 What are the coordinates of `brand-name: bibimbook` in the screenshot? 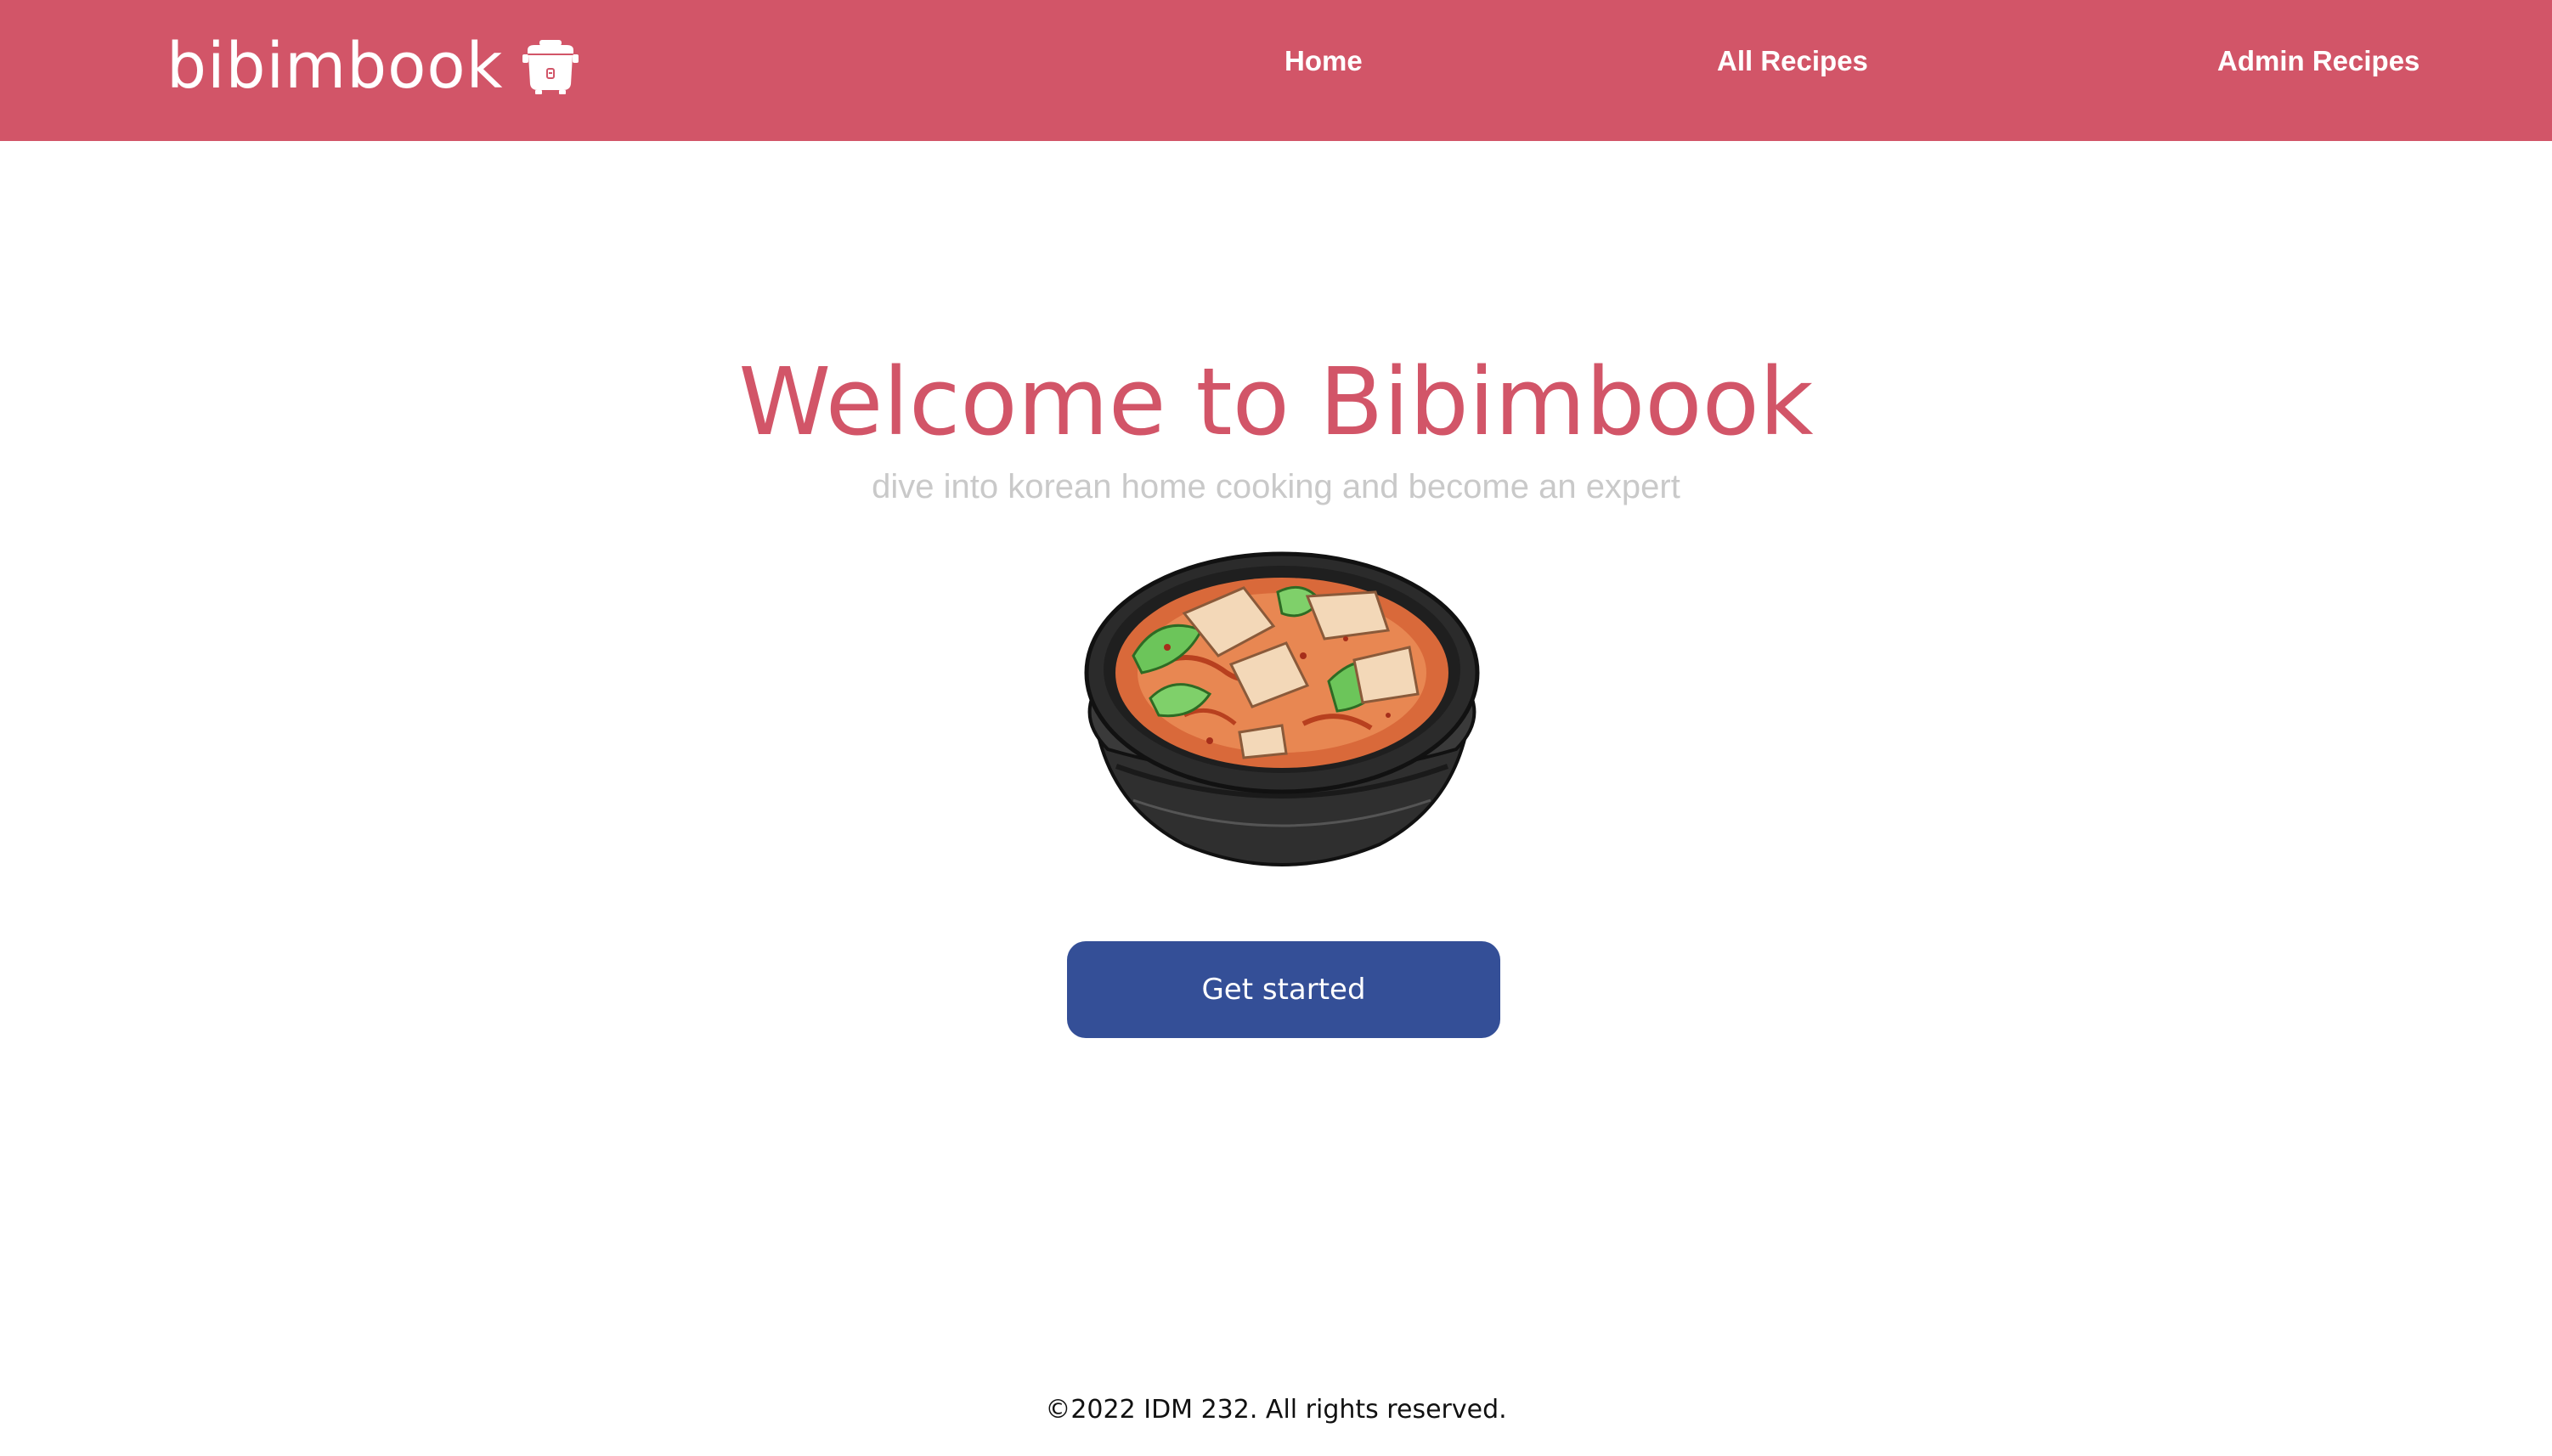 It's located at (335, 67).